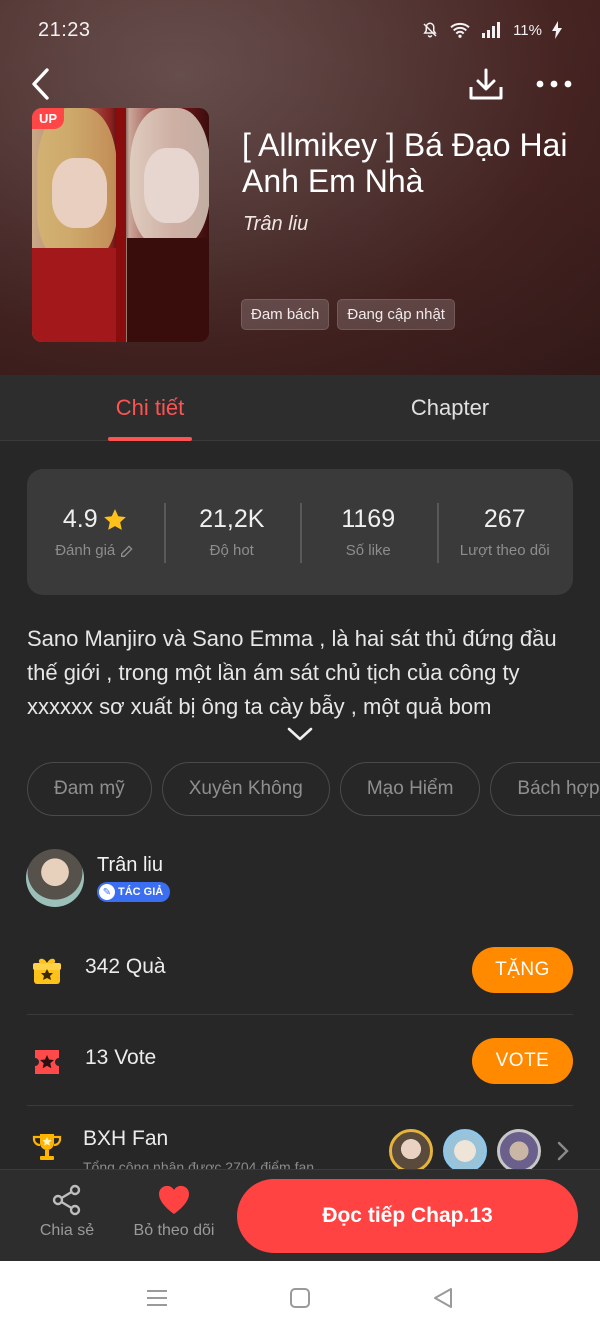  I want to click on edit-pencil-icon, so click(127, 550).